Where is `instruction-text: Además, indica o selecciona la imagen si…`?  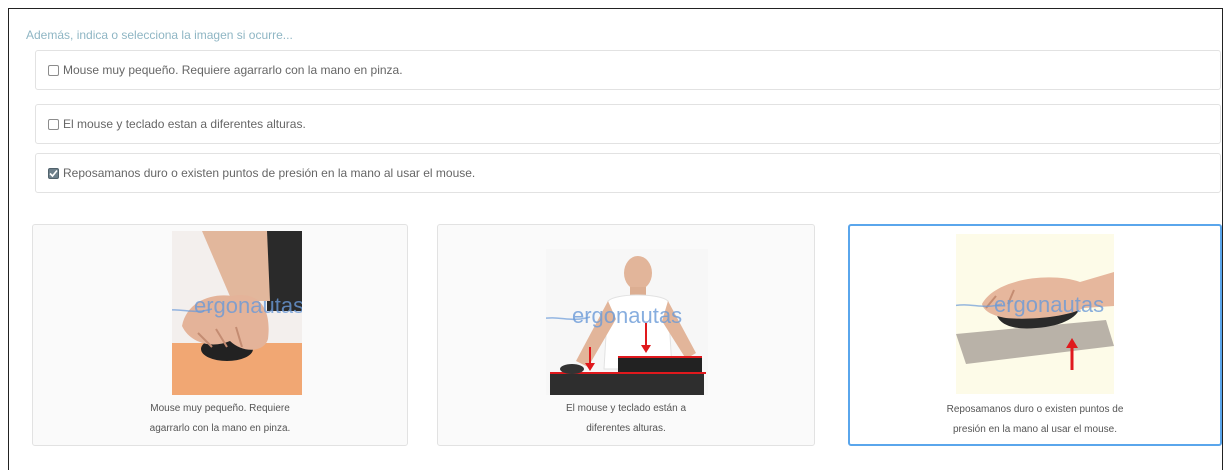
instruction-text: Además, indica o selecciona la imagen si… is located at coordinates (159, 35).